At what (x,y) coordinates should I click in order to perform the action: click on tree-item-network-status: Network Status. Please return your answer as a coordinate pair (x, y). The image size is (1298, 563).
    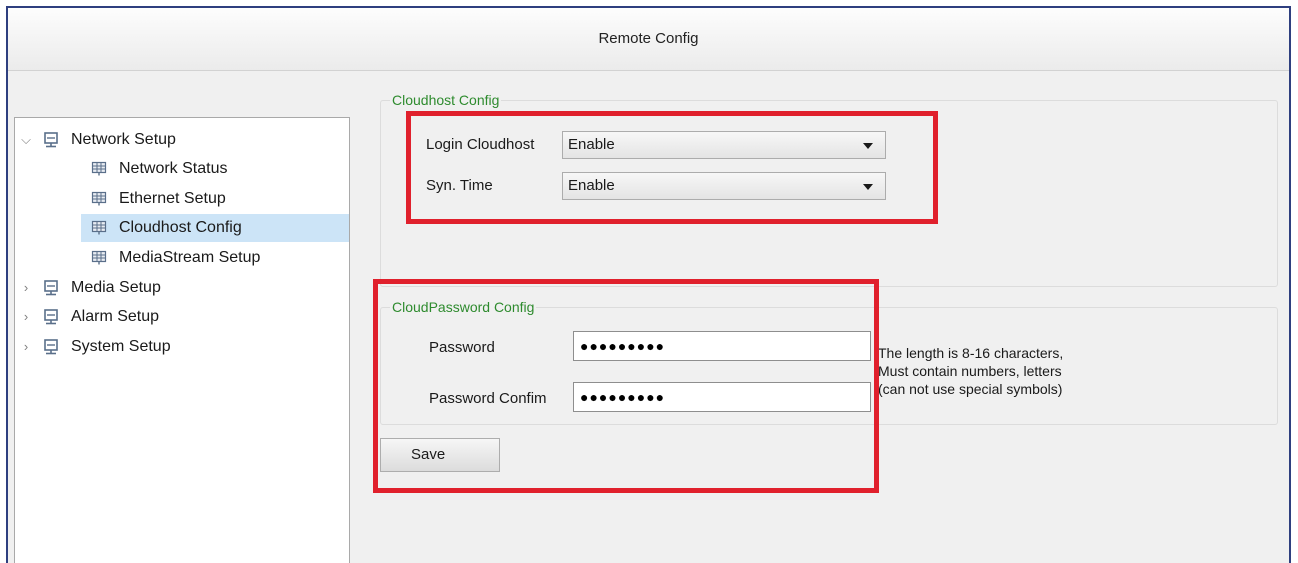
    Looking at the image, I should click on (182, 169).